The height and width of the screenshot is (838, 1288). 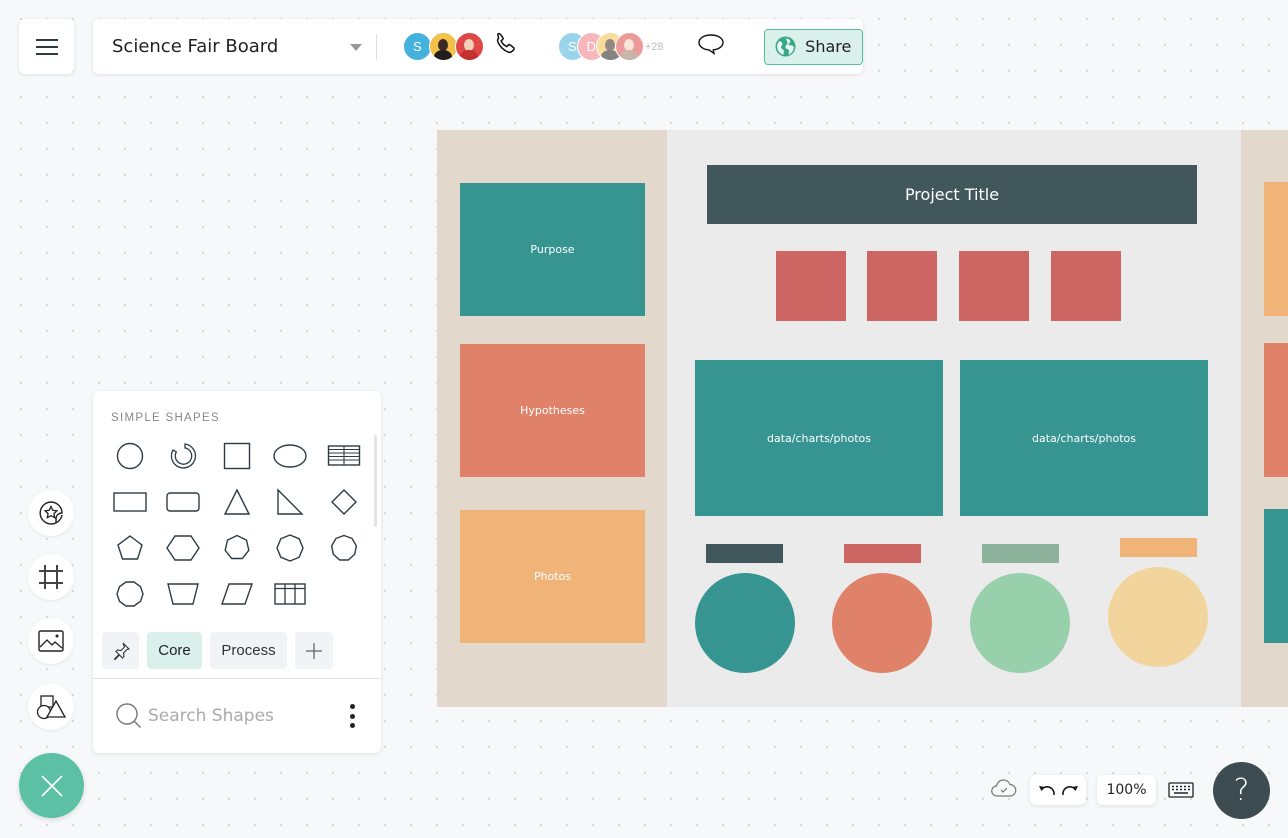 I want to click on phone-icon, so click(x=506, y=46).